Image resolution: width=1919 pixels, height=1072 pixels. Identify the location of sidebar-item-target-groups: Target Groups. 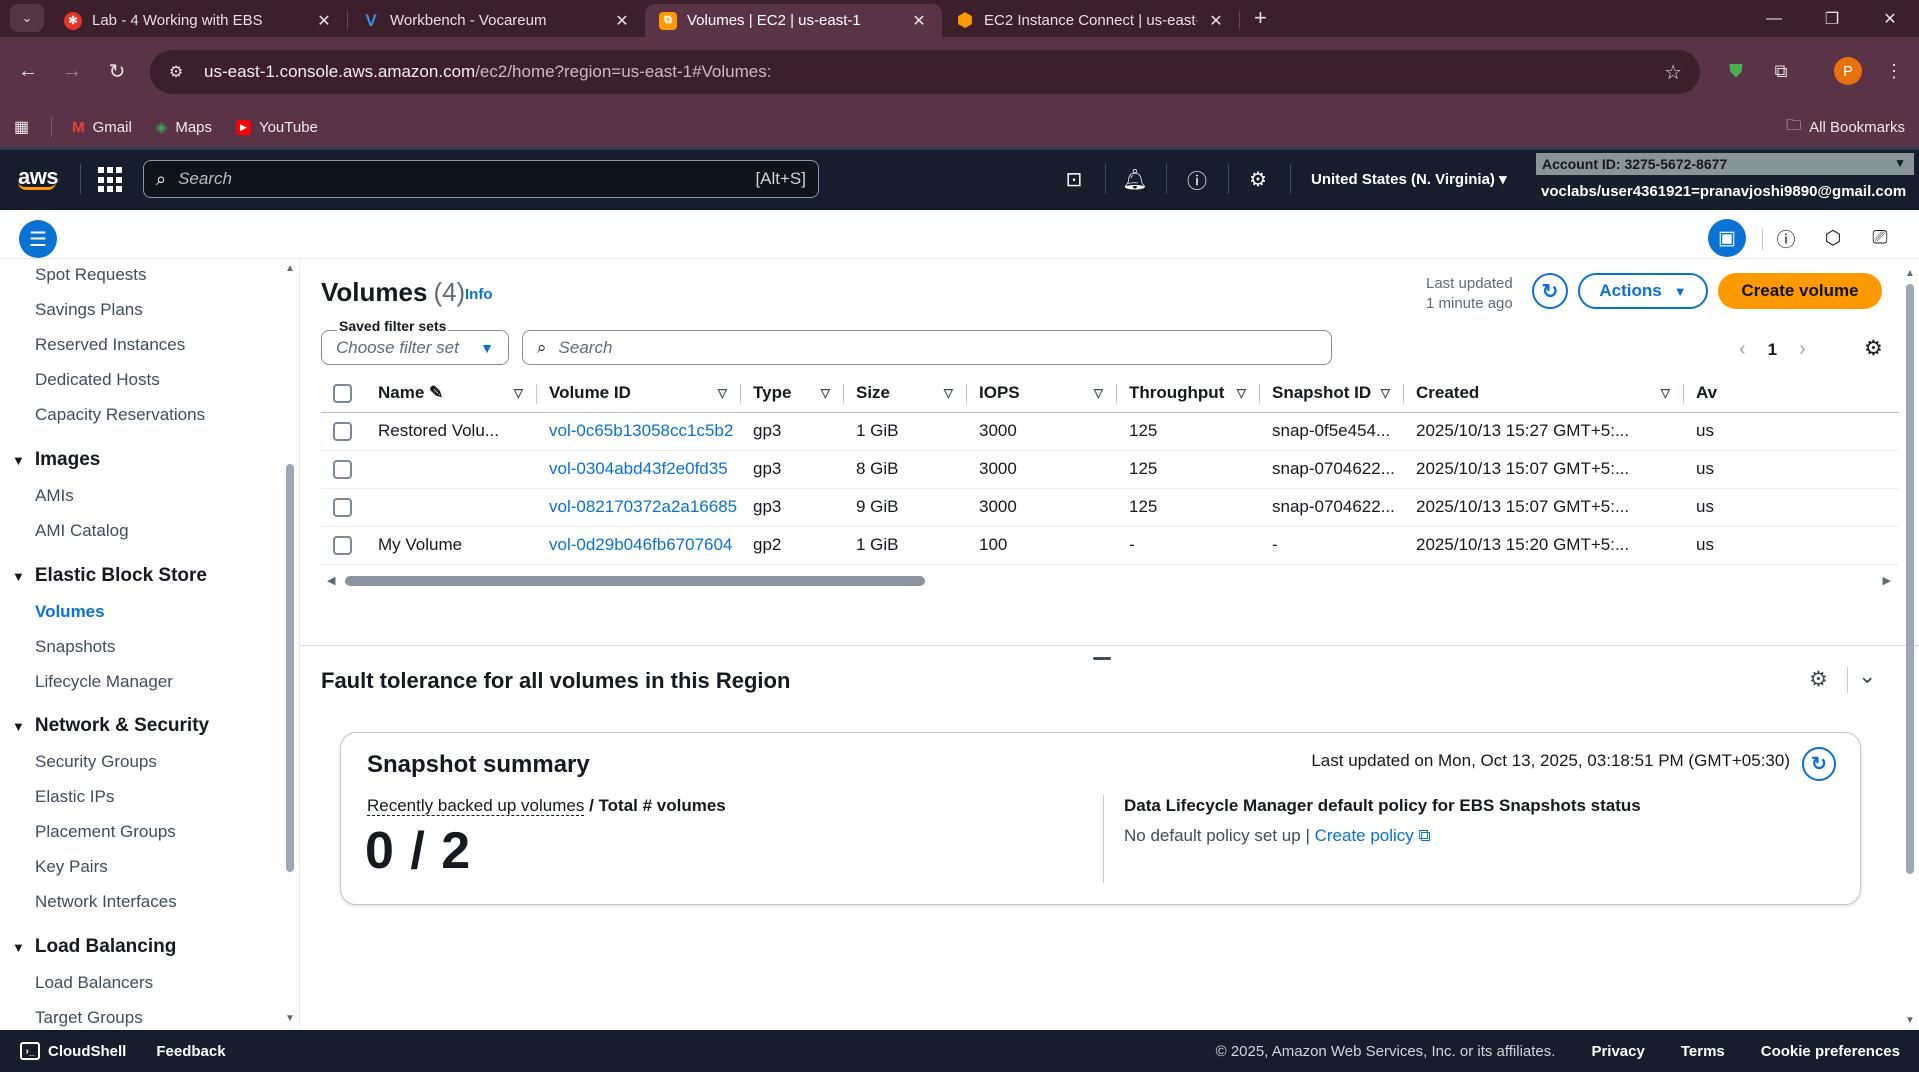
(89, 1018).